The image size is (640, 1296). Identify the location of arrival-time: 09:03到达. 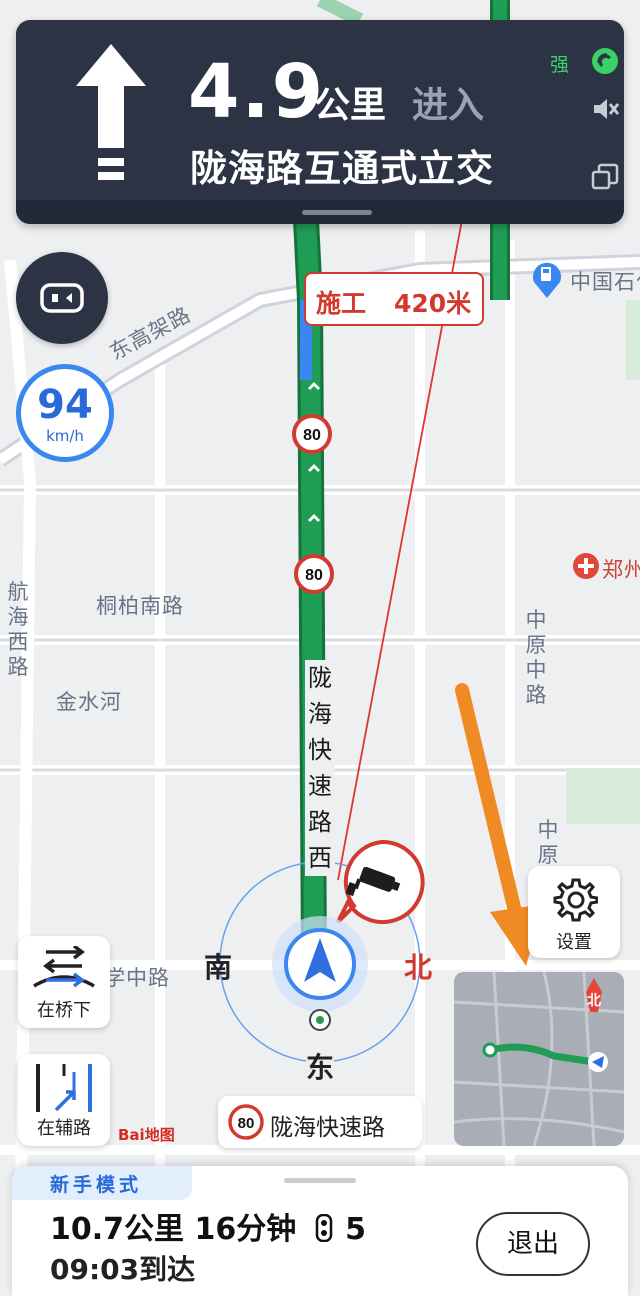
(123, 1269).